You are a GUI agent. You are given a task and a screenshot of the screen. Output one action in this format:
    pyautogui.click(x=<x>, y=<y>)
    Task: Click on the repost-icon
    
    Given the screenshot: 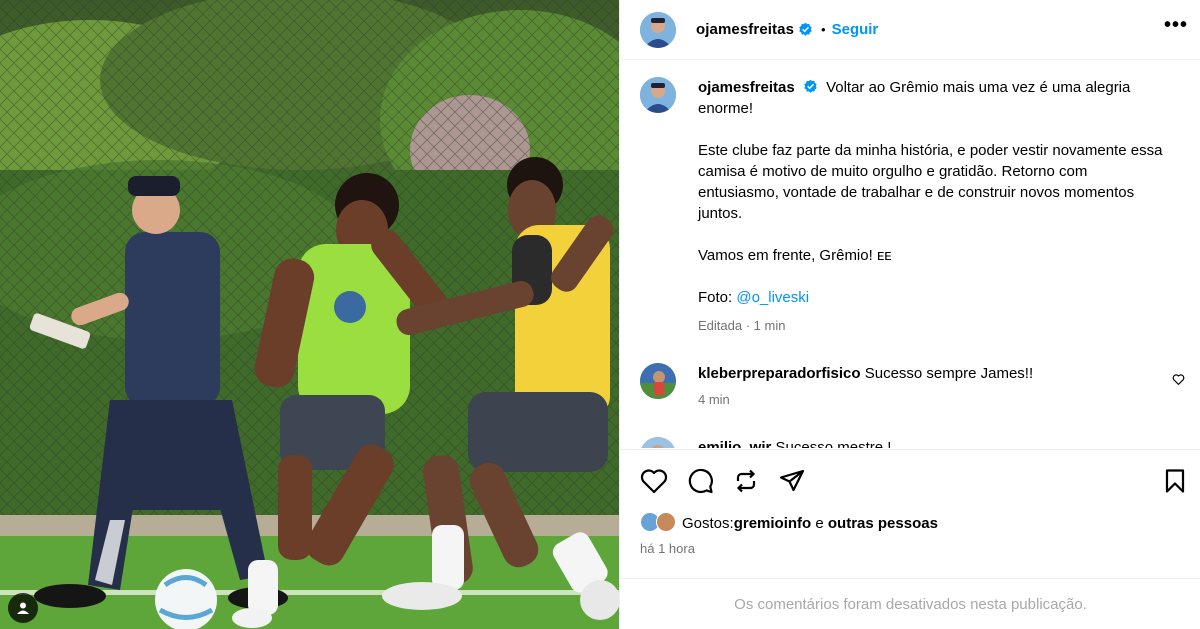 What is the action you would take?
    pyautogui.click(x=746, y=481)
    